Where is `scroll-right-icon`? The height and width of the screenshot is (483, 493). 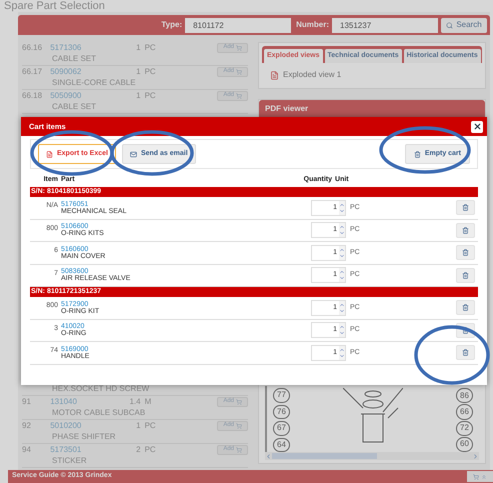
scroll-right-icon is located at coordinates (475, 456).